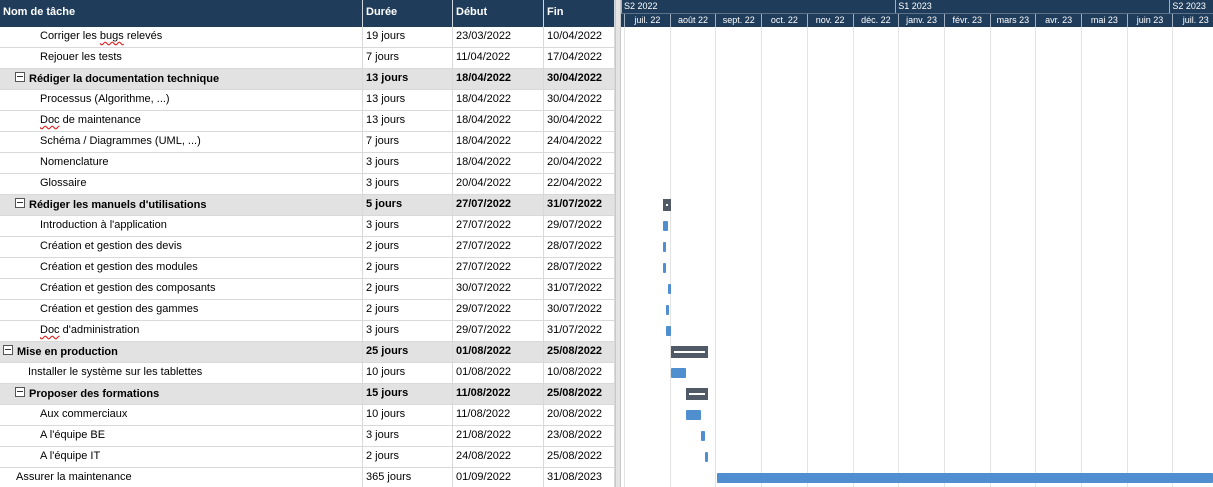 This screenshot has width=1213, height=487. Describe the element at coordinates (408, 415) in the screenshot. I see `duration-cell: 10 jours` at that location.